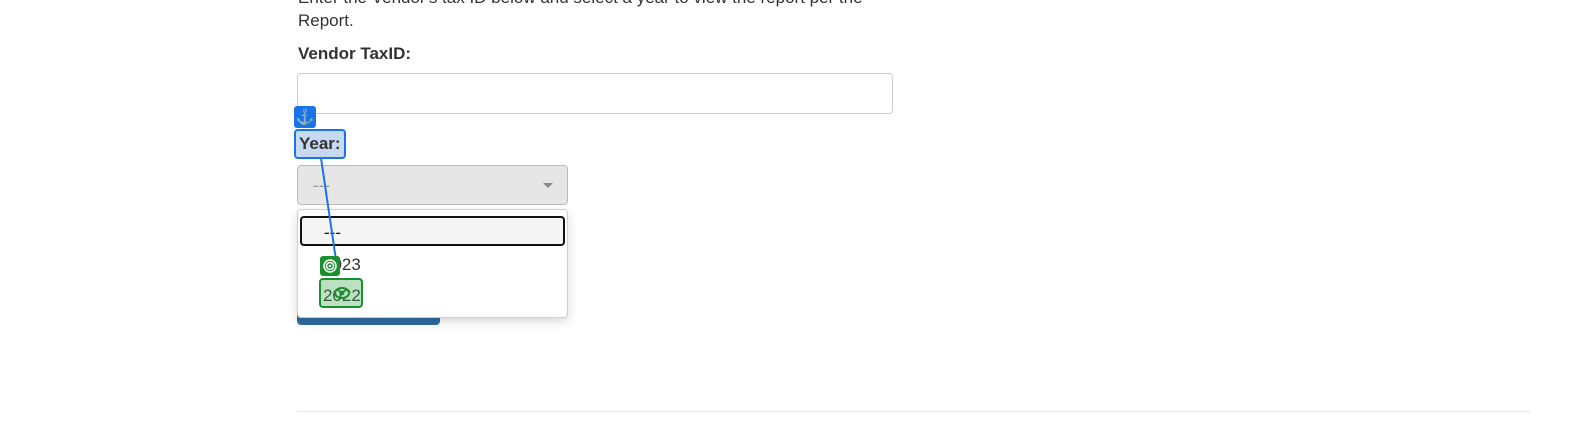 The image size is (1589, 424). What do you see at coordinates (432, 231) in the screenshot?
I see `dropdown-option-empty: ---` at bounding box center [432, 231].